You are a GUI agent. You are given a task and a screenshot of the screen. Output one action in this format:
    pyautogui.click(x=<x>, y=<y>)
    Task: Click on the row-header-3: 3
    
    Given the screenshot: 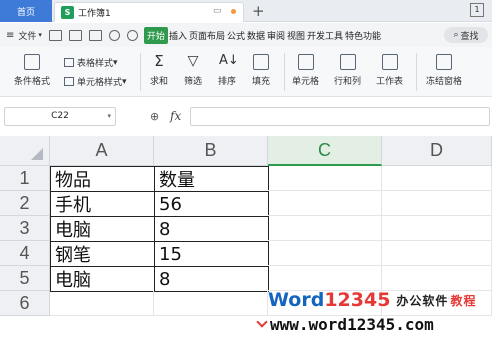 What is the action you would take?
    pyautogui.click(x=25, y=228)
    